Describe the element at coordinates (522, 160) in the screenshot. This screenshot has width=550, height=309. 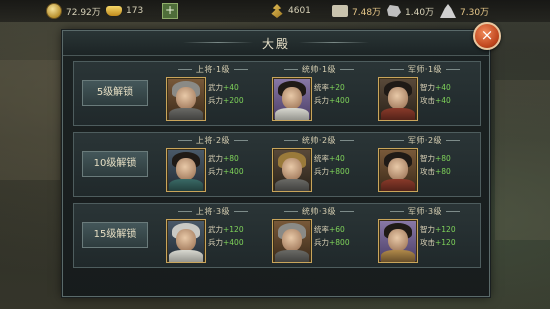
I see `background-scenery-right` at that location.